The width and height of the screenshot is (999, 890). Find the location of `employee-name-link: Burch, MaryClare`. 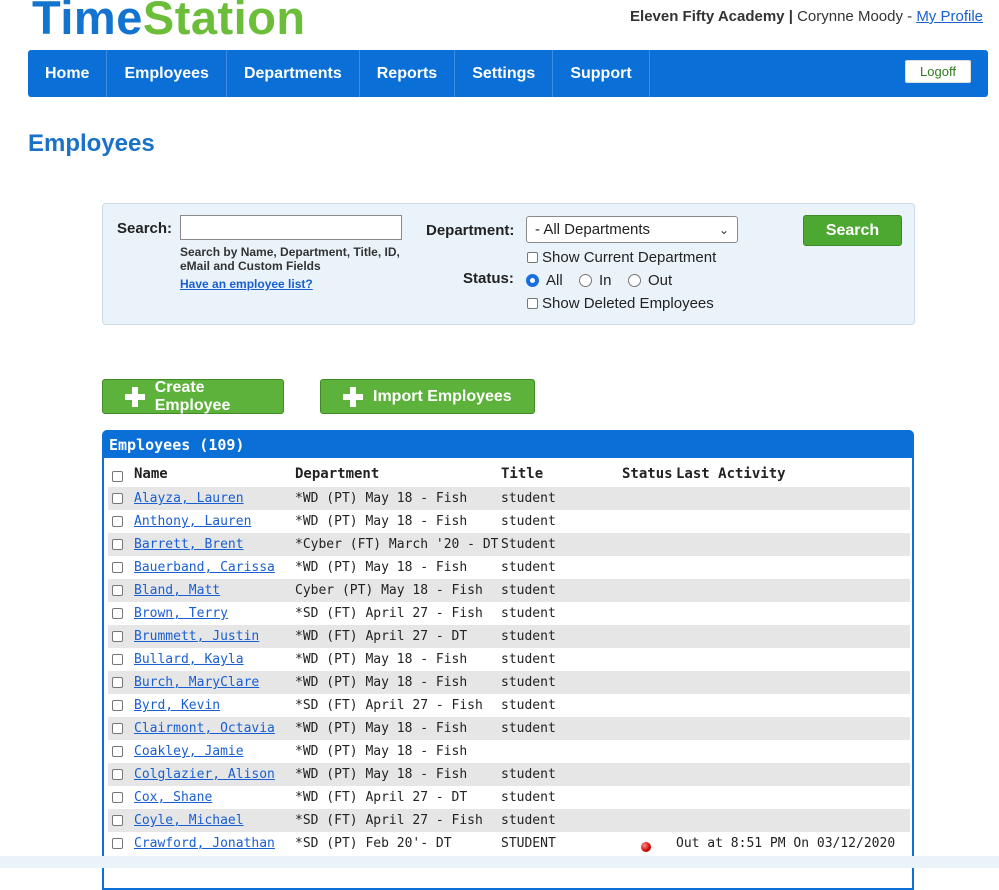

employee-name-link: Burch, MaryClare is located at coordinates (196, 682).